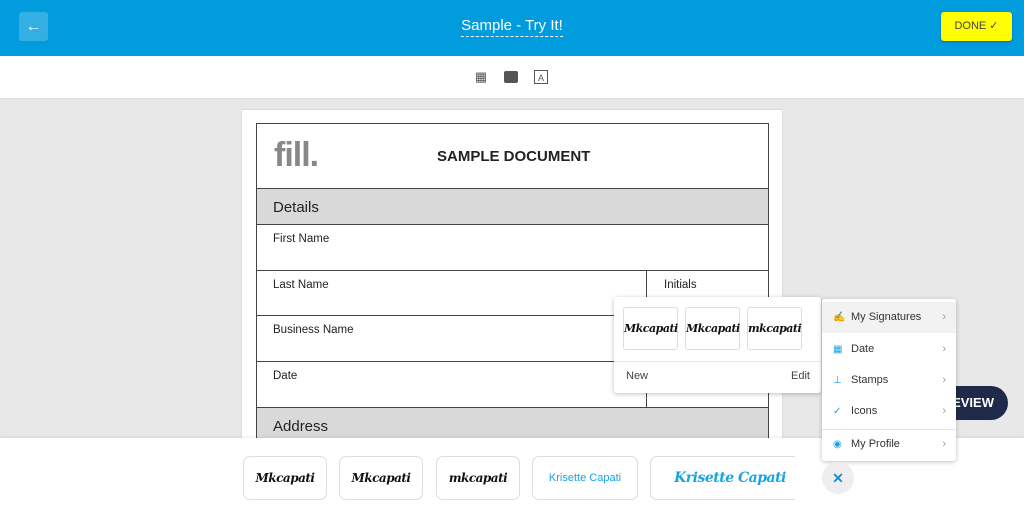  I want to click on toolbar: ▦ A, so click(512, 77).